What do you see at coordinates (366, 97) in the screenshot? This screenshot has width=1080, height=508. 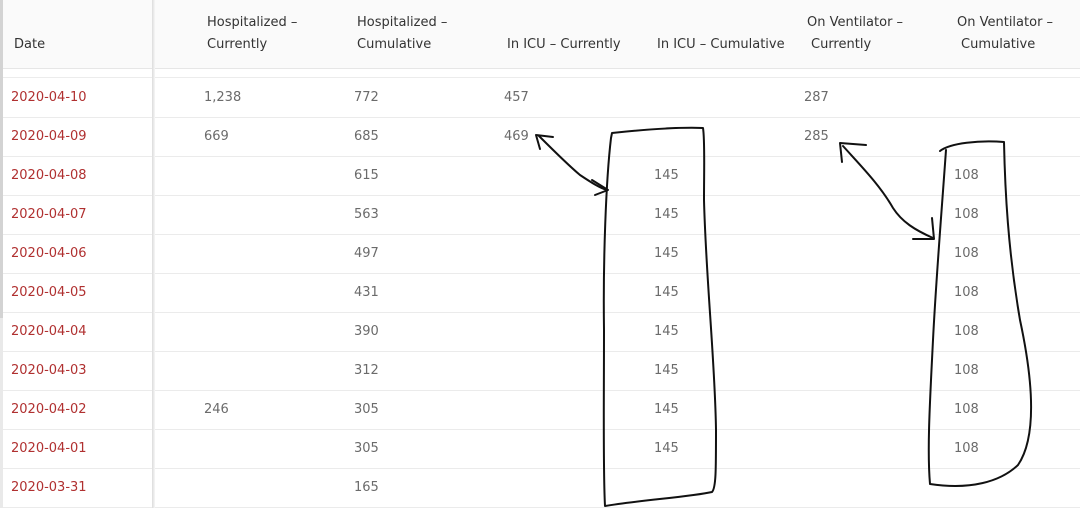 I see `cell-hosp-cumulative: 772` at bounding box center [366, 97].